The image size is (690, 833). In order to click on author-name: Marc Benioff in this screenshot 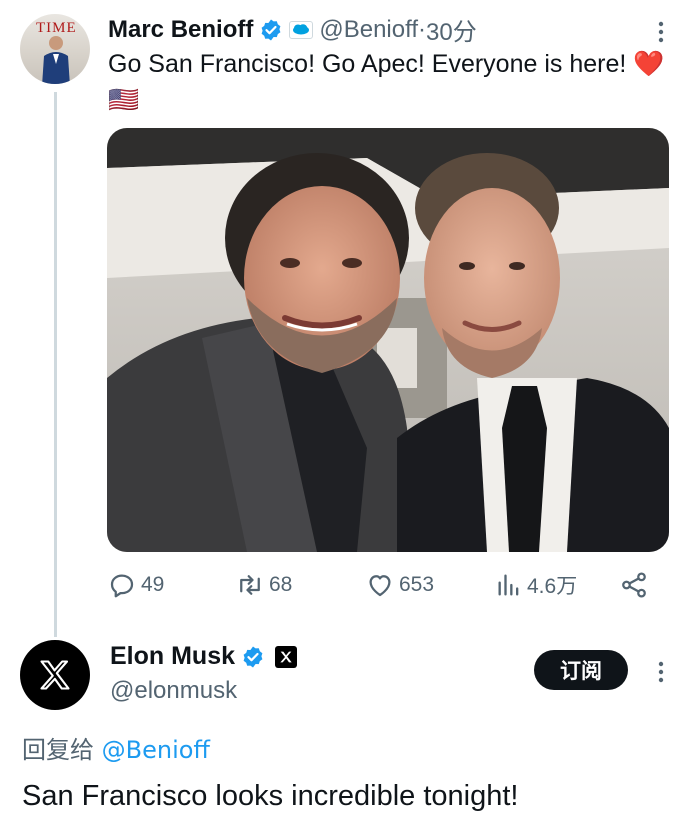, I will do `click(180, 30)`.